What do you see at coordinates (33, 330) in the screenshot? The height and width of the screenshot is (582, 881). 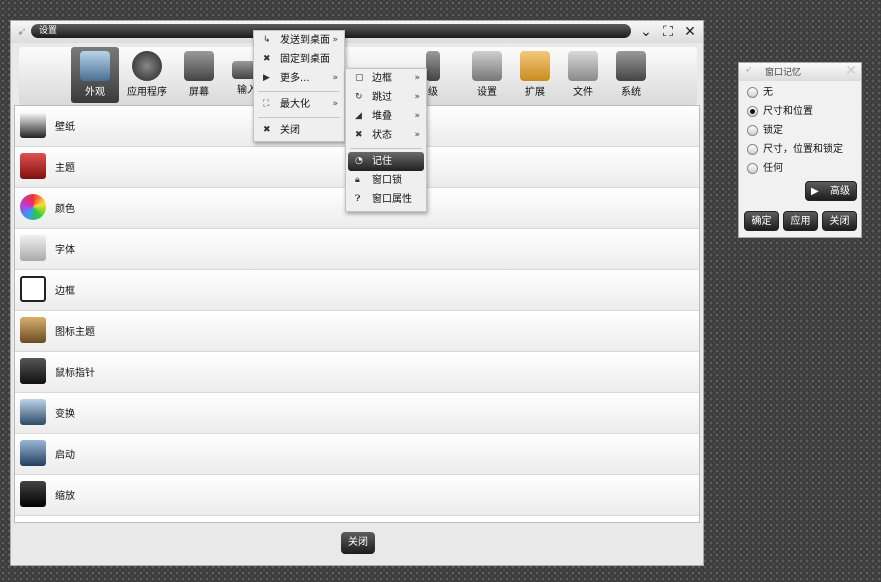 I see `icon-theme-icon` at bounding box center [33, 330].